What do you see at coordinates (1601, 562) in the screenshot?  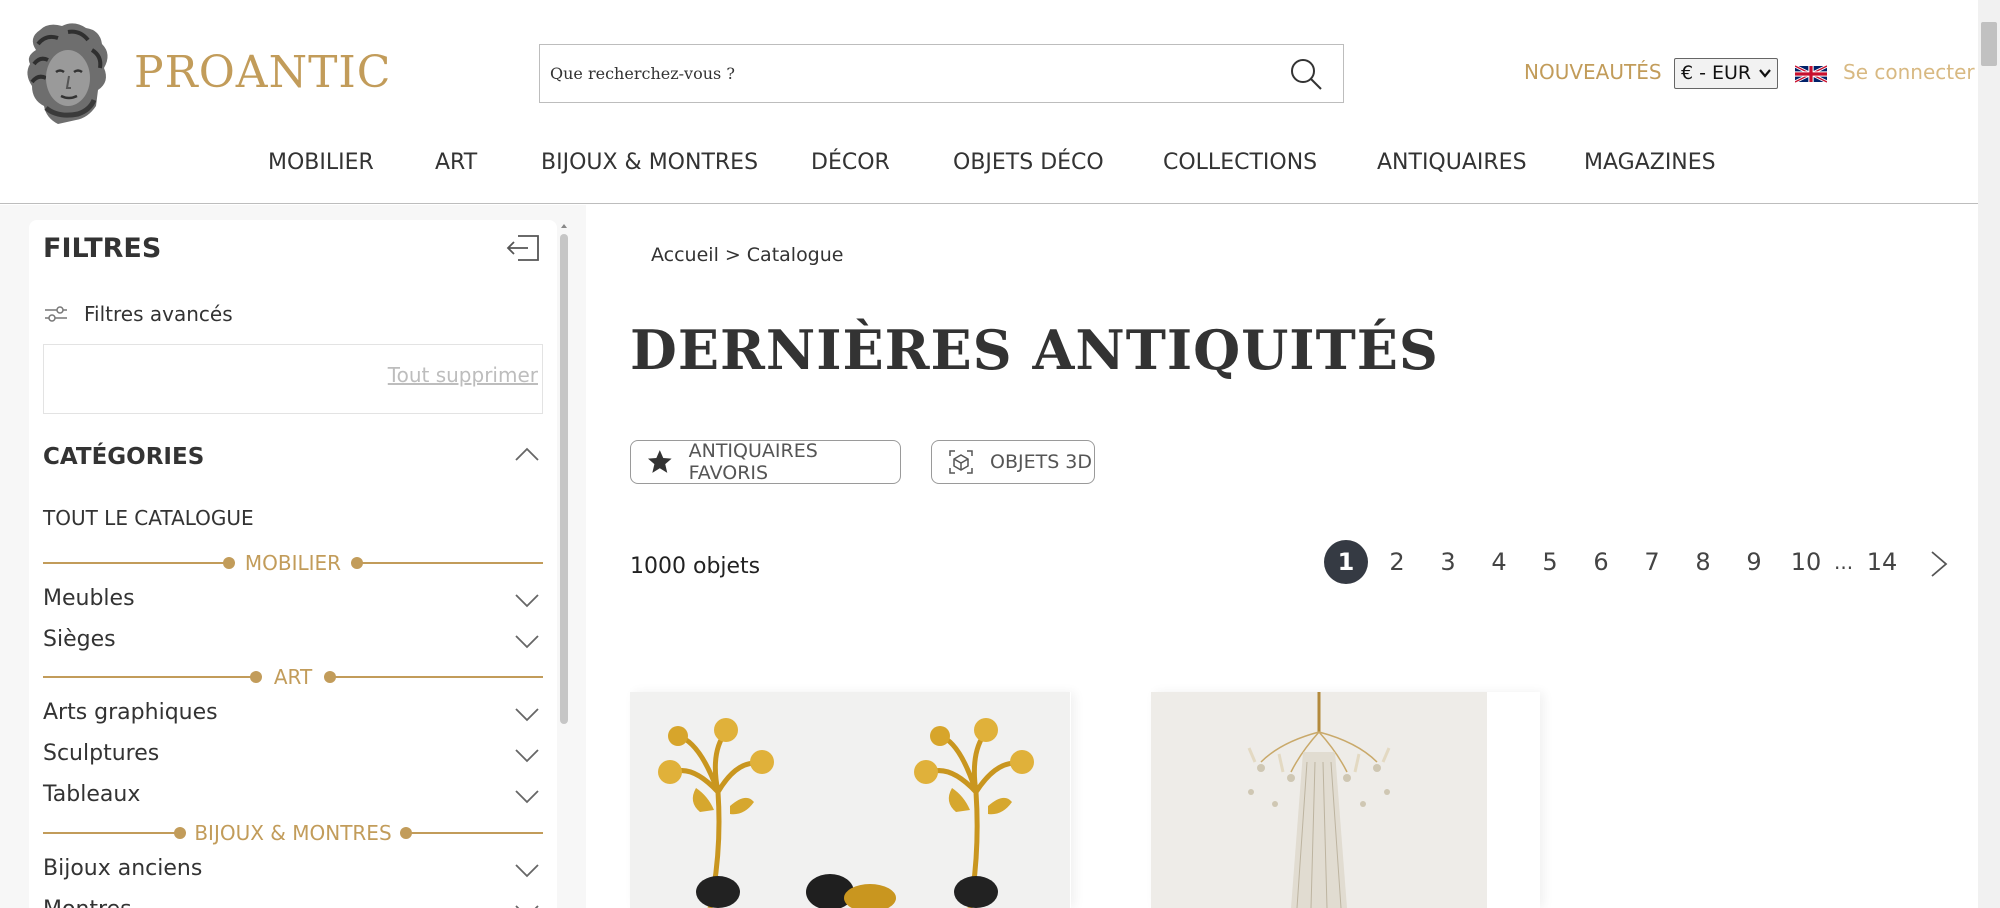 I see `page-button-6: 6` at bounding box center [1601, 562].